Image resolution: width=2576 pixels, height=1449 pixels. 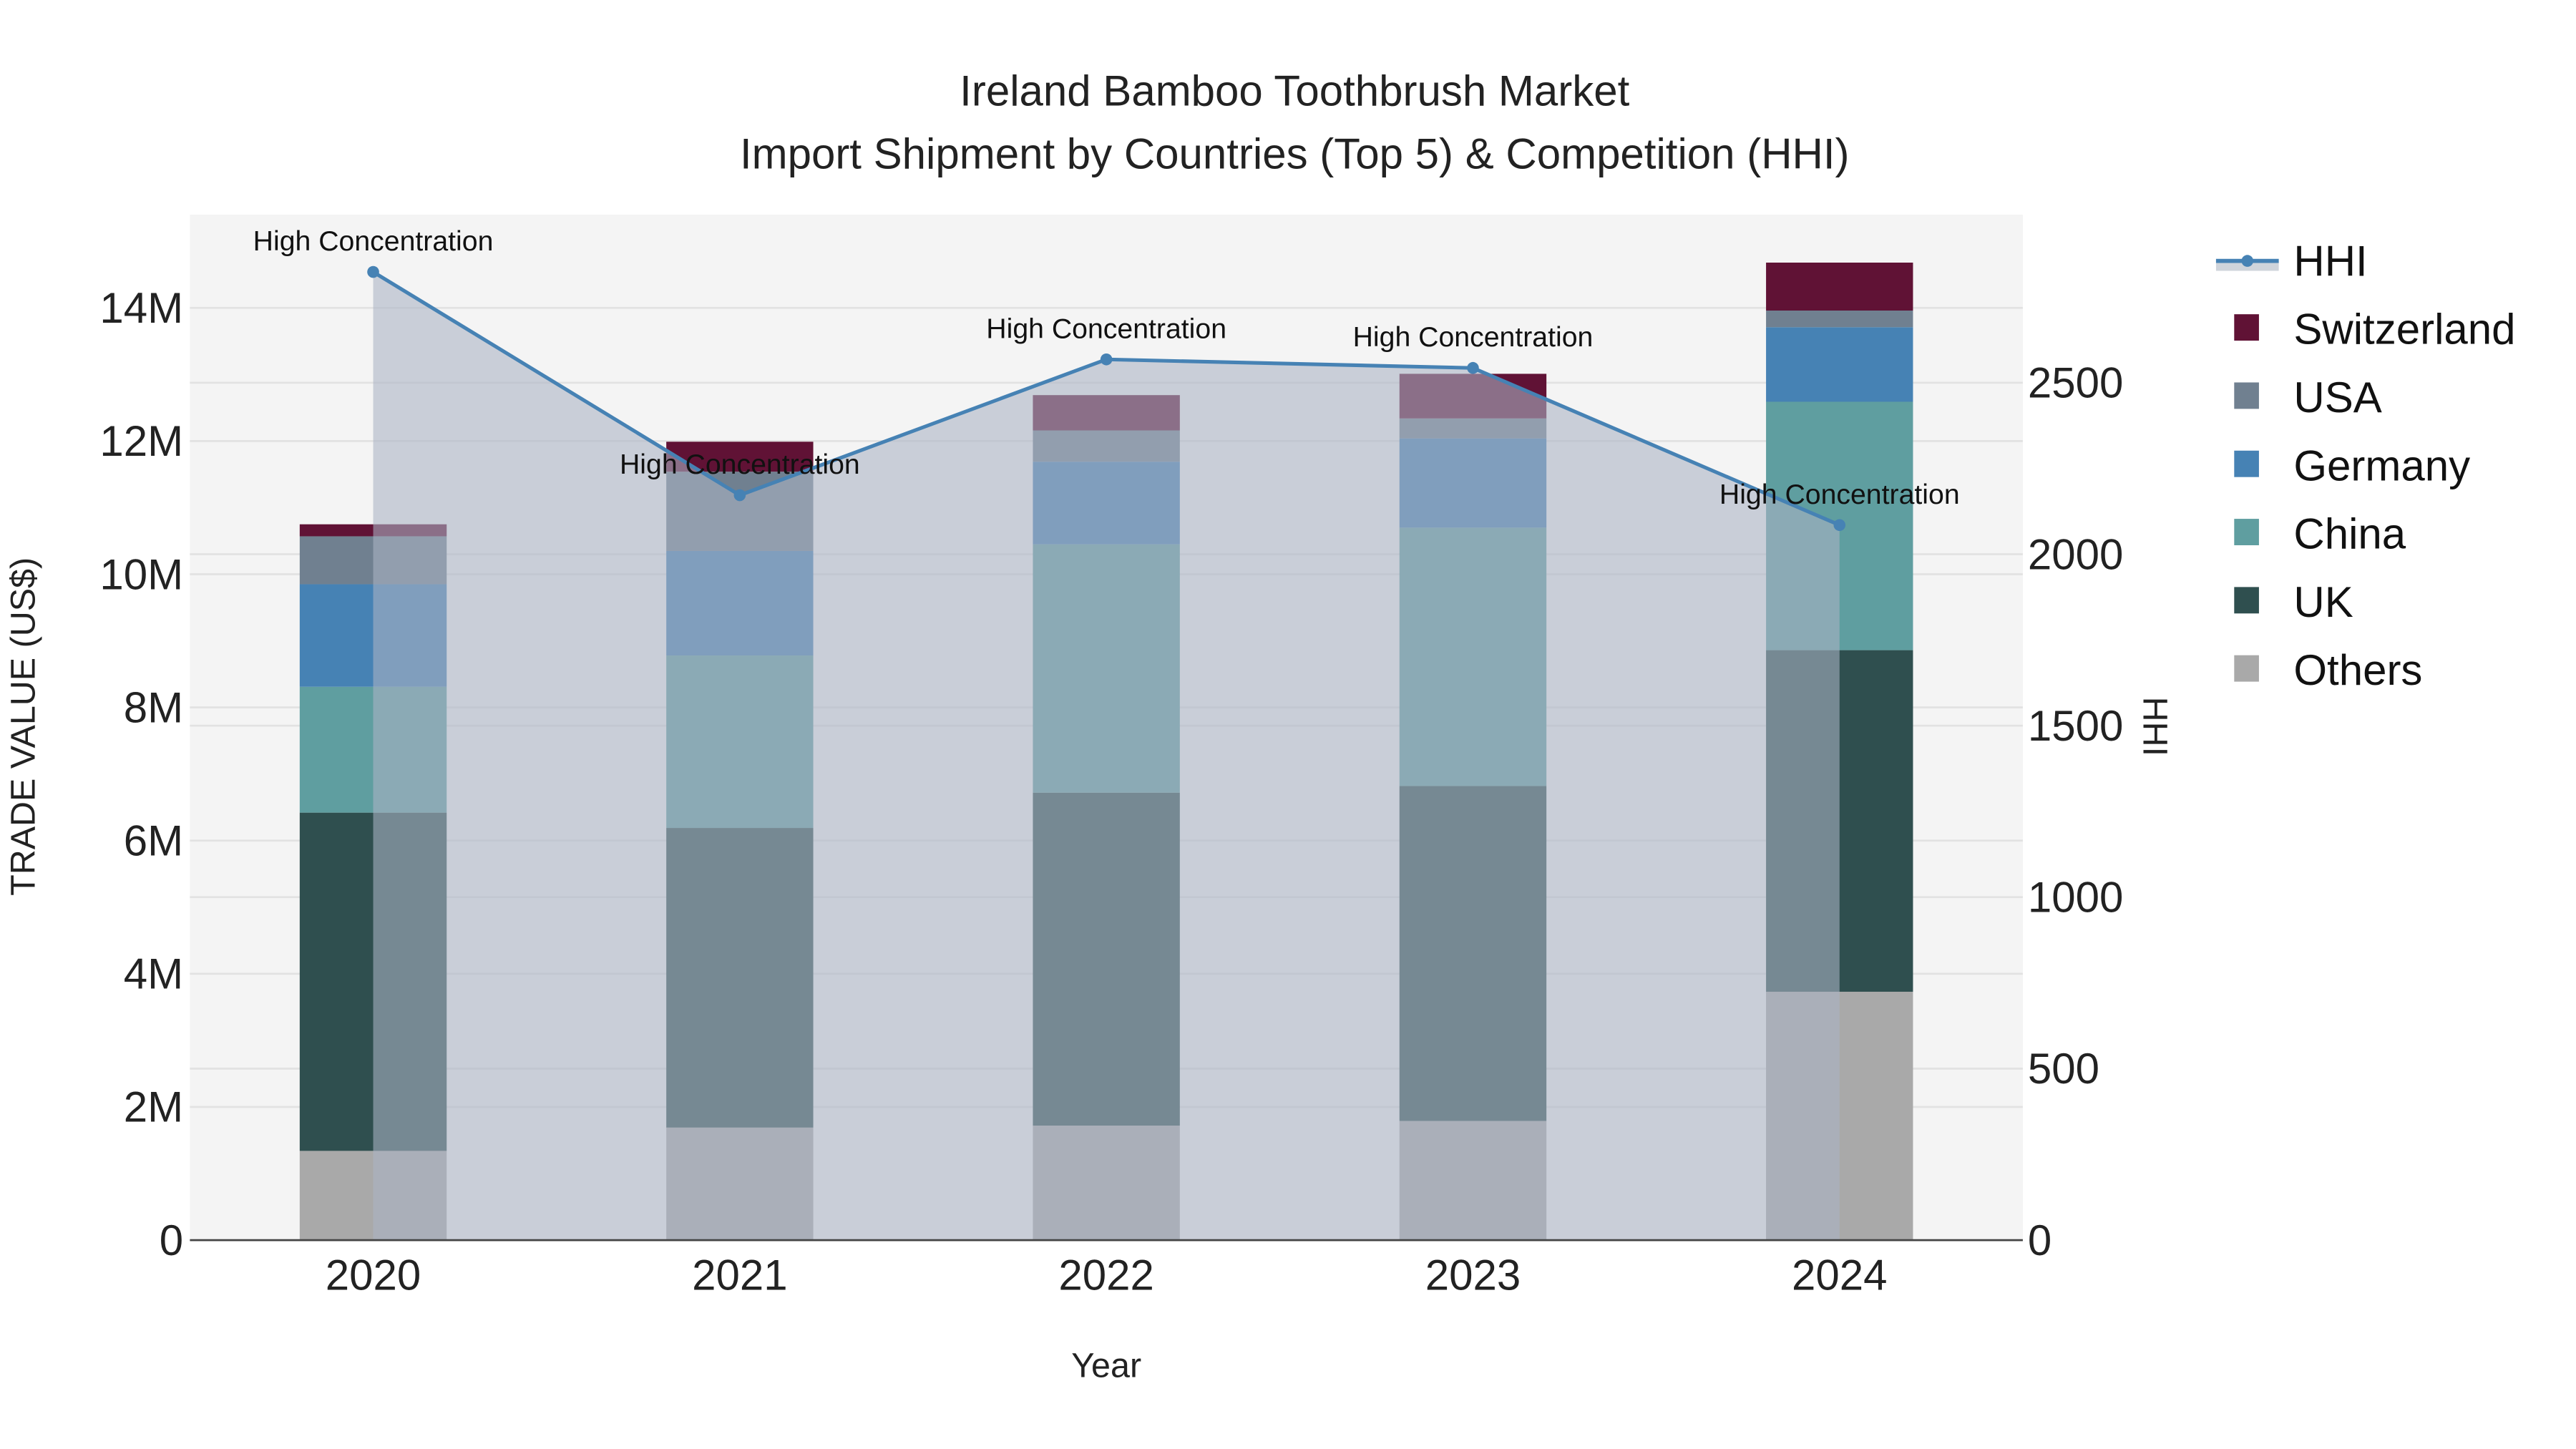 I want to click on legend-label: Others, so click(x=2357, y=670).